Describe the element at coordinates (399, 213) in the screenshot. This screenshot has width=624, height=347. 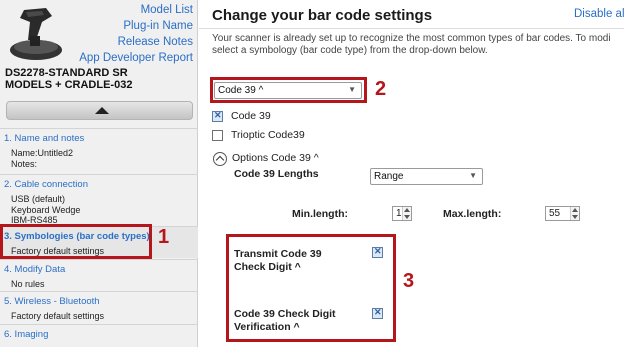
I see `min-length-value: 1` at that location.